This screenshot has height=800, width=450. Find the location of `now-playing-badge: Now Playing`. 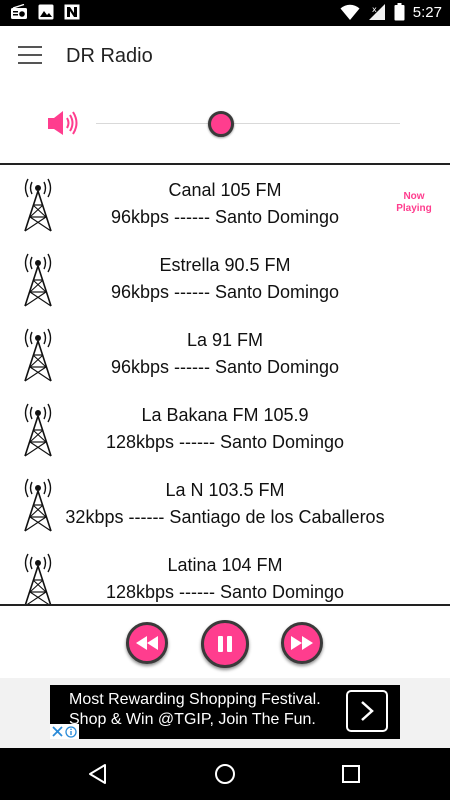

now-playing-badge: Now Playing is located at coordinates (414, 202).